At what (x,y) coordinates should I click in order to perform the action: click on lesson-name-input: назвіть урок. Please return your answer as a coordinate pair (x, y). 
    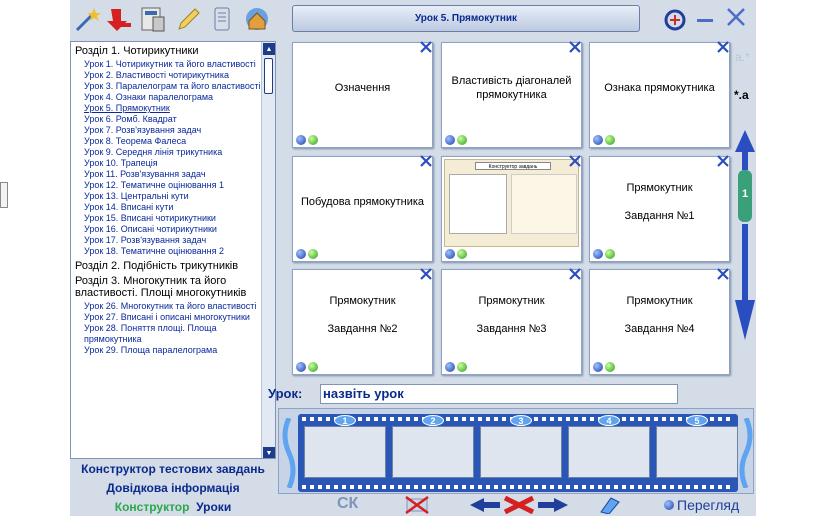
    Looking at the image, I should click on (499, 394).